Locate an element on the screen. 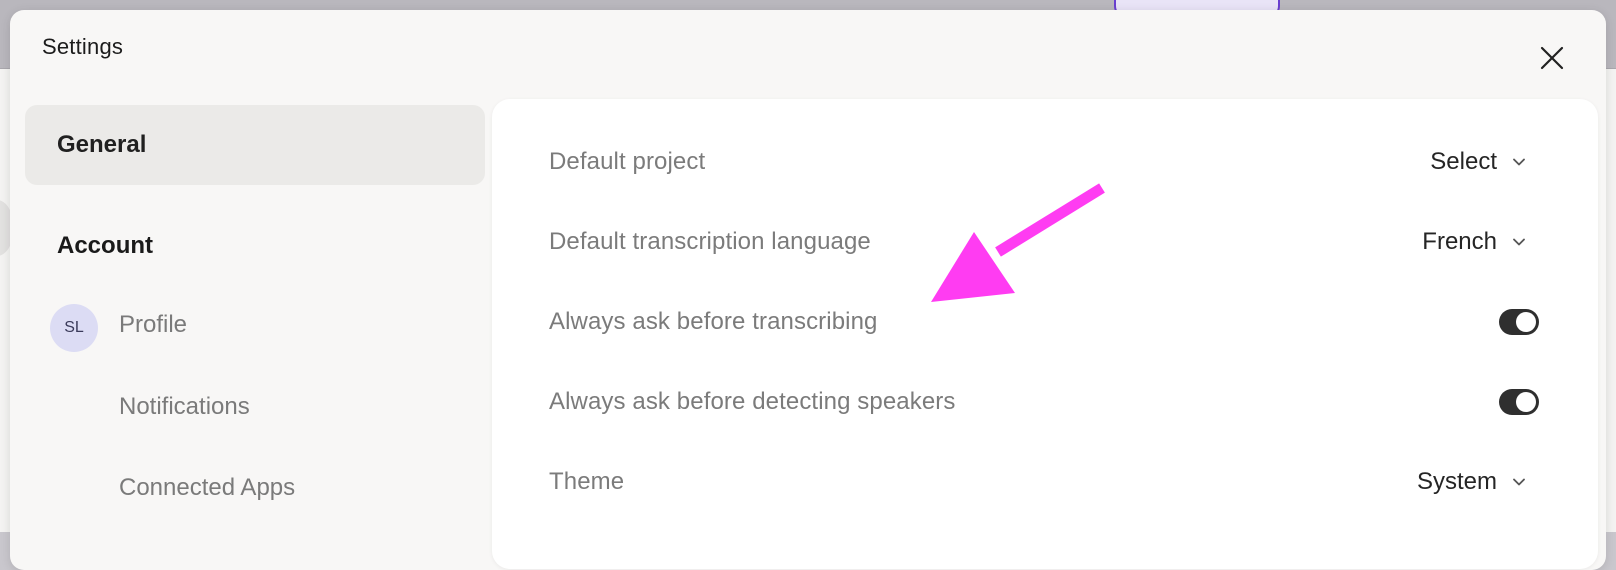 Image resolution: width=1616 pixels, height=570 pixels. setting-label: Always ask before detecting speakers is located at coordinates (752, 401).